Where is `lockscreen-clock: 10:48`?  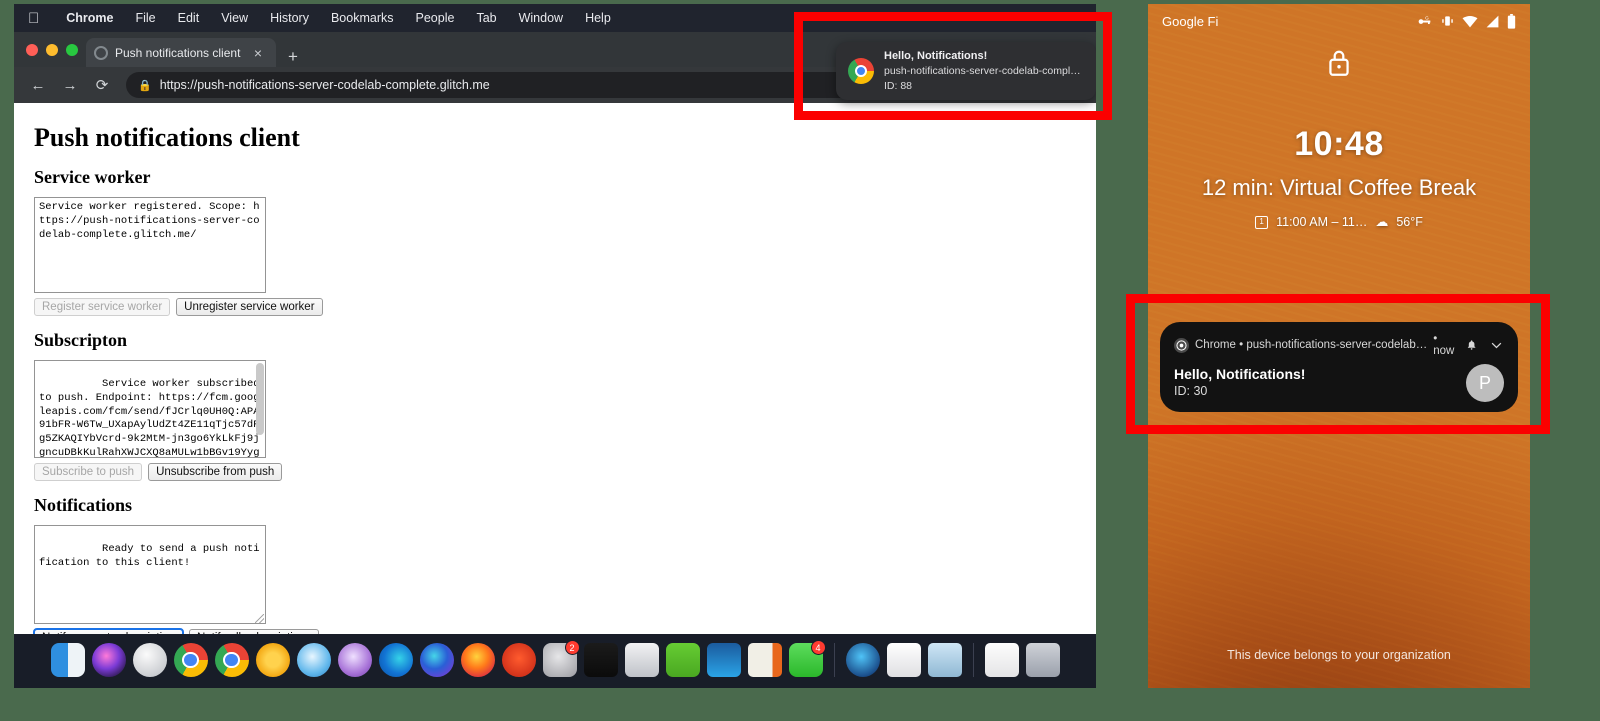
lockscreen-clock: 10:48 is located at coordinates (1339, 144).